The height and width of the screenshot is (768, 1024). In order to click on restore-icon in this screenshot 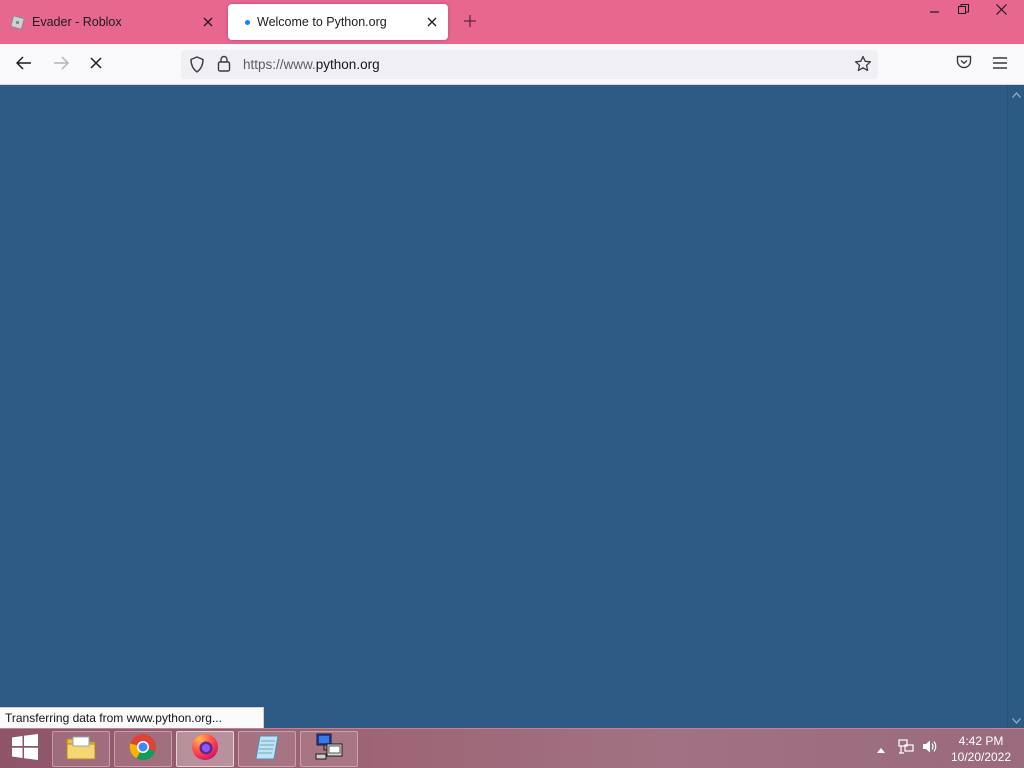, I will do `click(963, 11)`.